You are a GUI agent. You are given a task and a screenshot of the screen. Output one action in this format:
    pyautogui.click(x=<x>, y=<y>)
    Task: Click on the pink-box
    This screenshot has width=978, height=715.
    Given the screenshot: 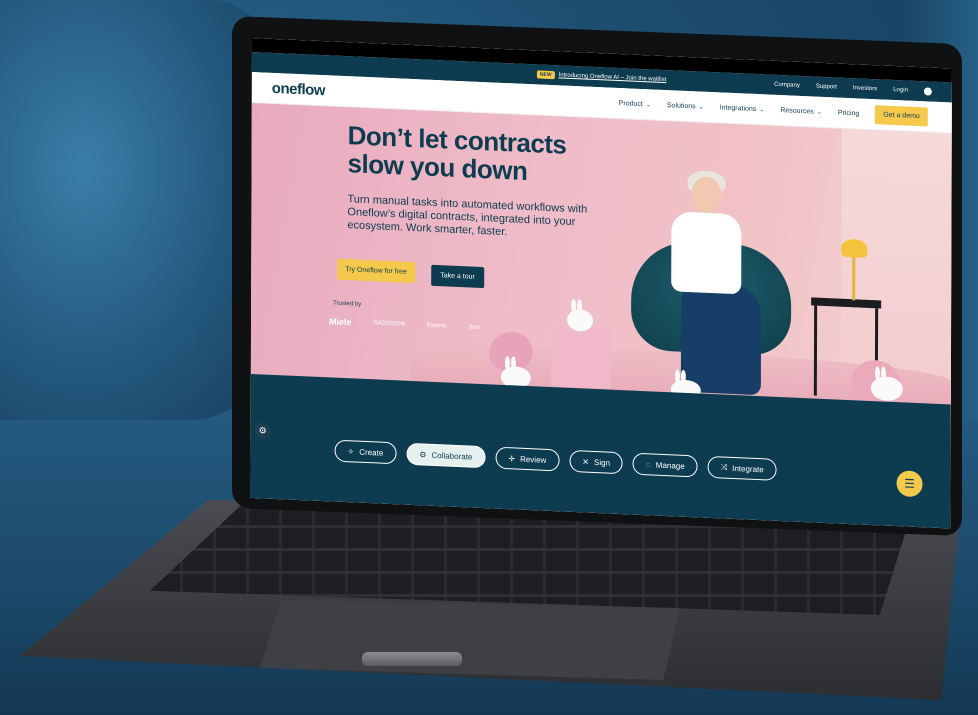 What is the action you would take?
    pyautogui.click(x=581, y=357)
    